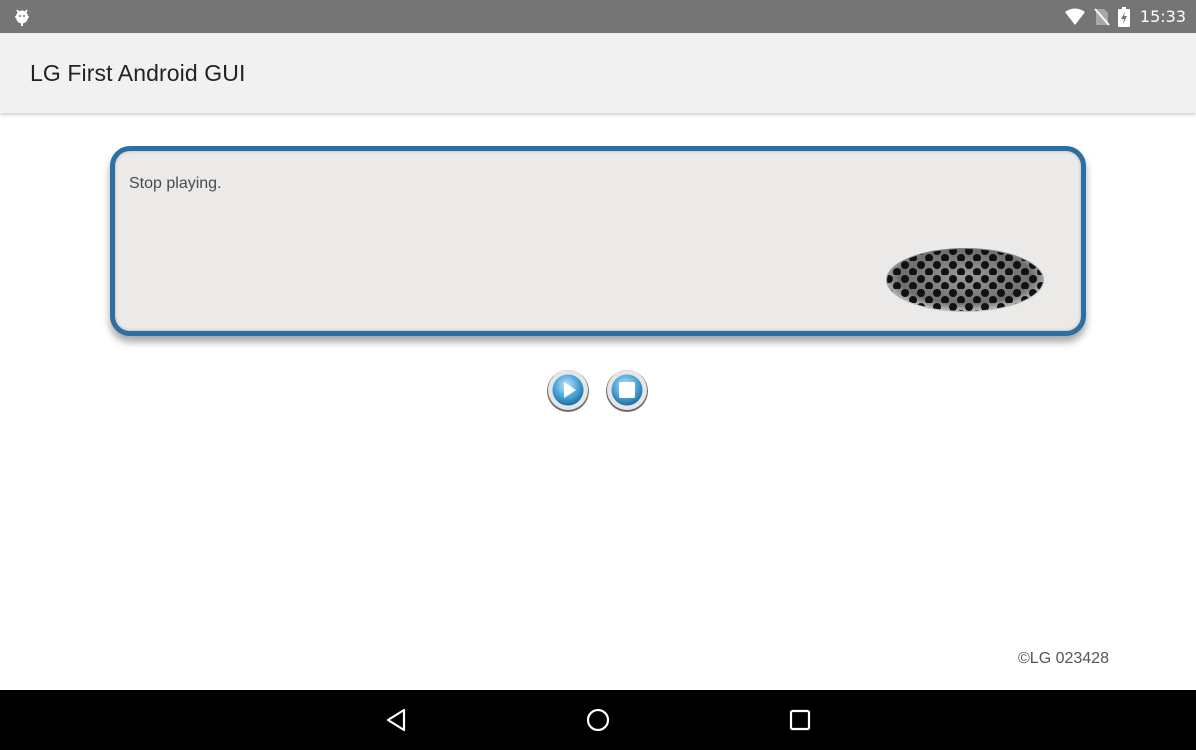 This screenshot has width=1196, height=750. I want to click on recents-button, so click(800, 720).